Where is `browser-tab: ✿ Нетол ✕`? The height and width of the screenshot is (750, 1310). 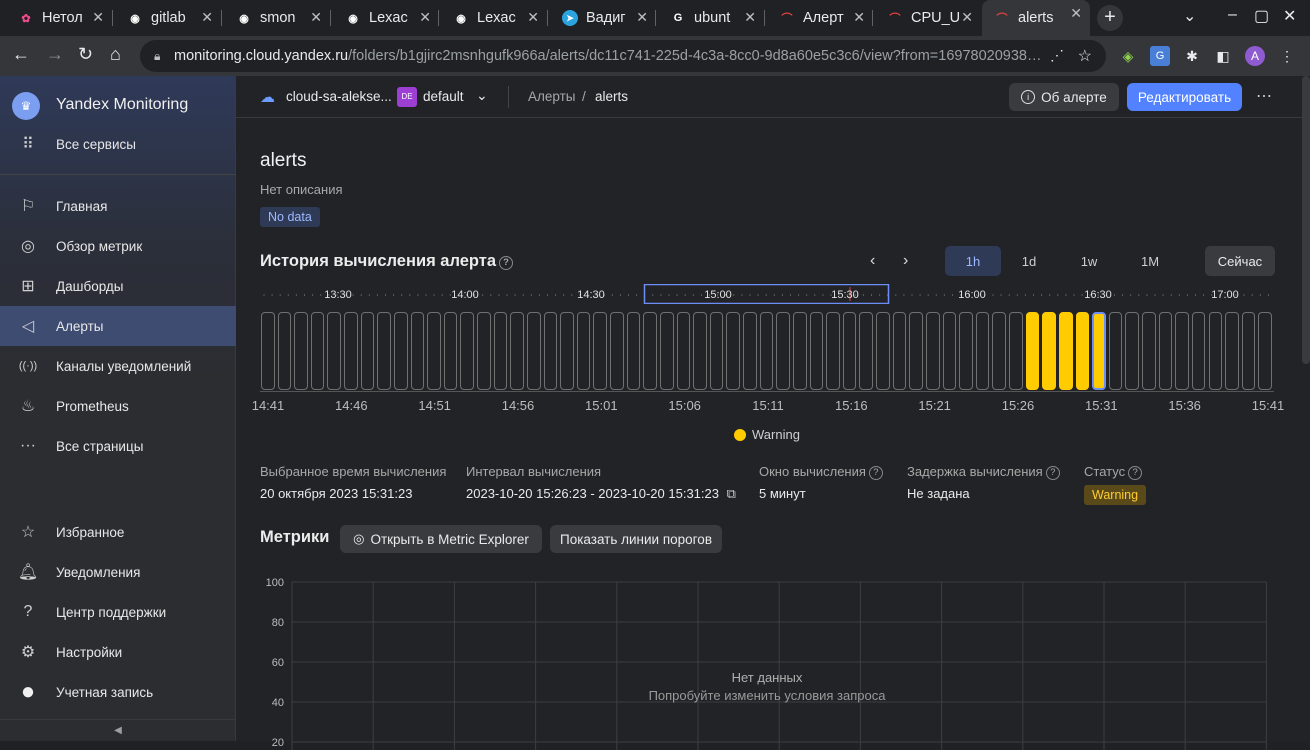 browser-tab: ✿ Нетол ✕ is located at coordinates (59, 18).